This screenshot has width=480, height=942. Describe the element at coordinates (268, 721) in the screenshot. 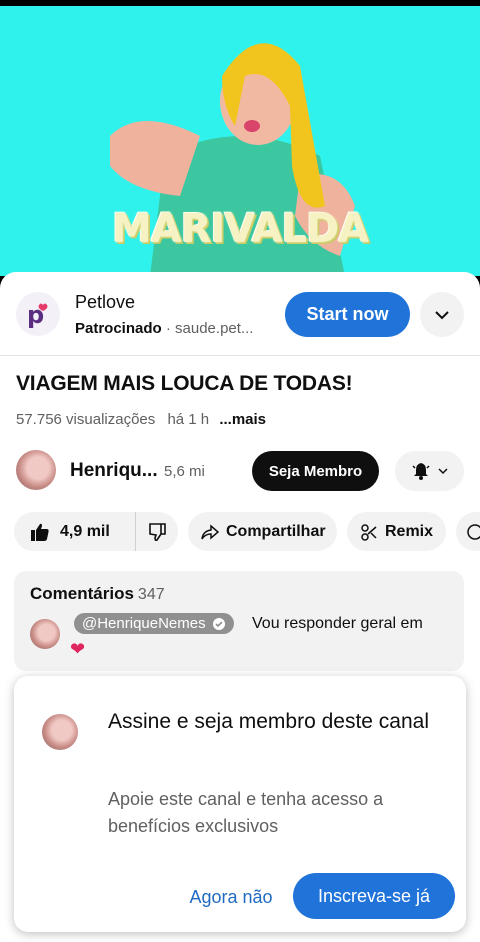

I see `membership-prompt-title: Assine e seja membro deste canal` at that location.